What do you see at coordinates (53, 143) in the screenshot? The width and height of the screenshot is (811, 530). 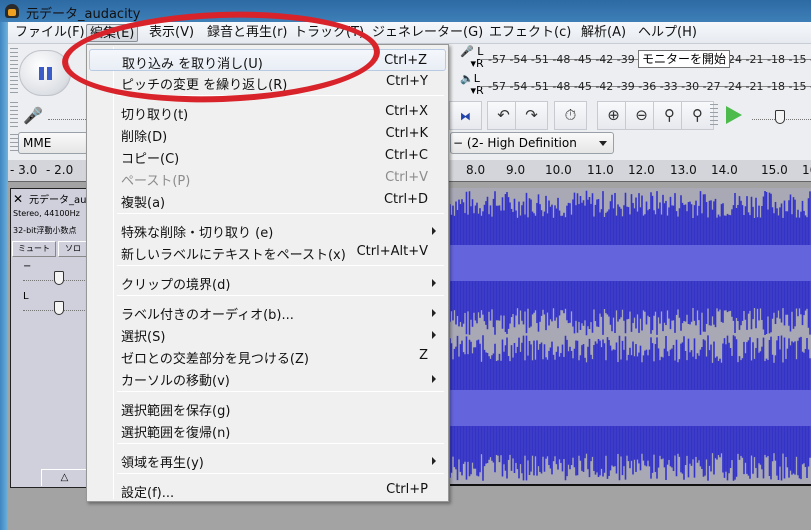 I see `audio-host-select: MME` at bounding box center [53, 143].